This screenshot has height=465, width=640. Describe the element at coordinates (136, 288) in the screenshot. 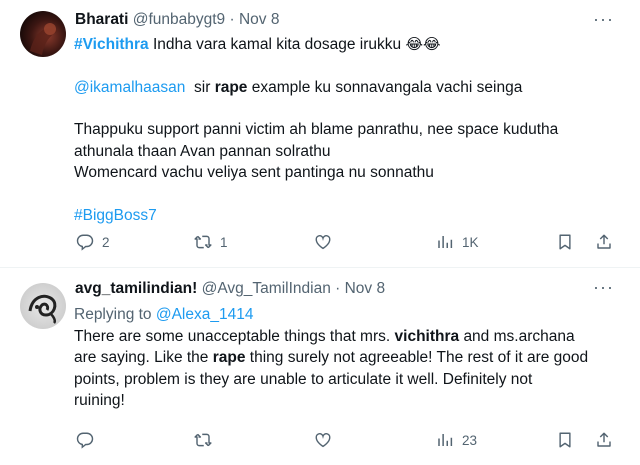

I see `display-name: avg_tamilindian!` at that location.